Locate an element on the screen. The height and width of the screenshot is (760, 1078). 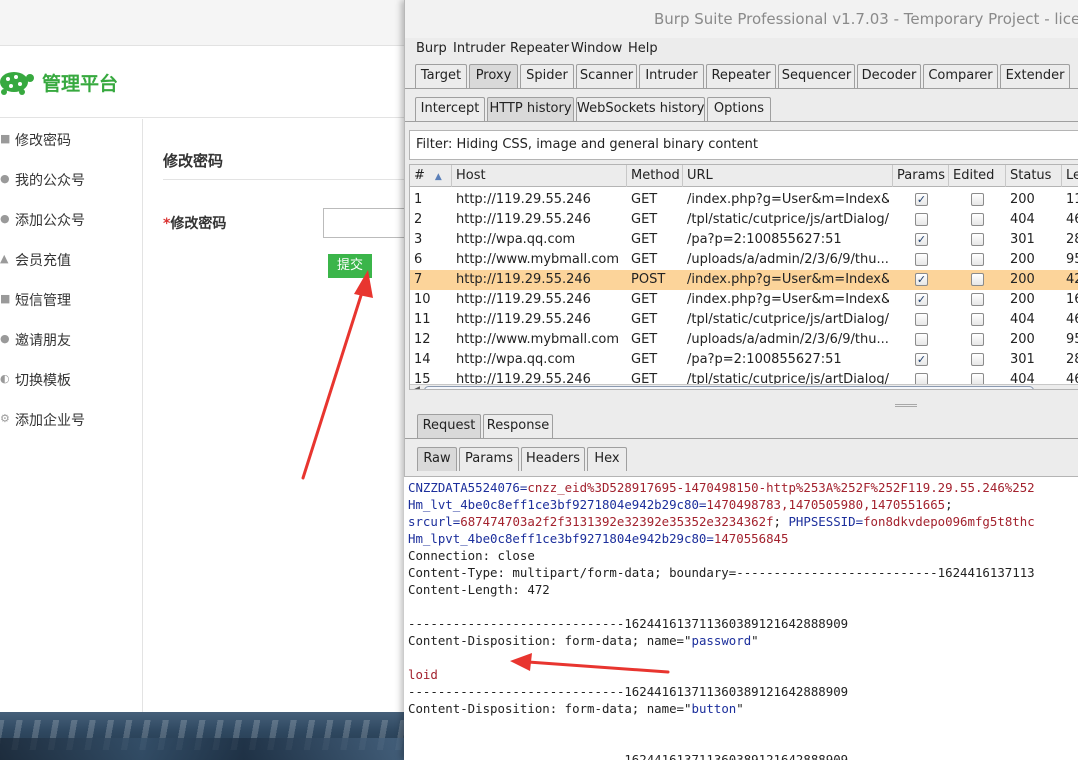
sidebar-item-invite: ● 邀请朋友 is located at coordinates (71, 340).